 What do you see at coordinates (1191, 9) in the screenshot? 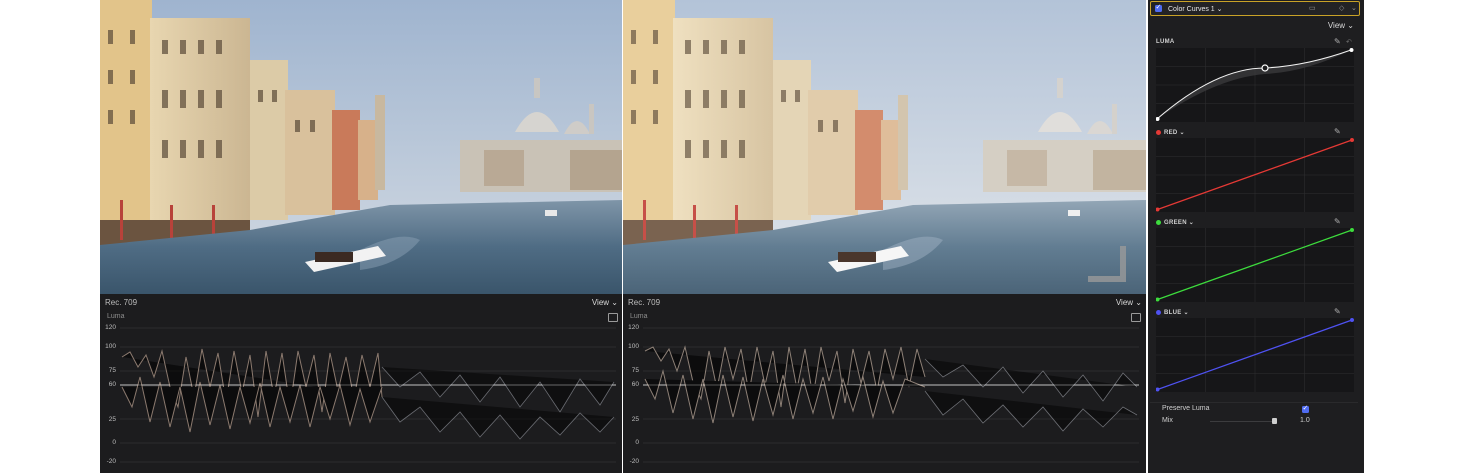
I see `effect-name: Color Curves 1` at bounding box center [1191, 9].